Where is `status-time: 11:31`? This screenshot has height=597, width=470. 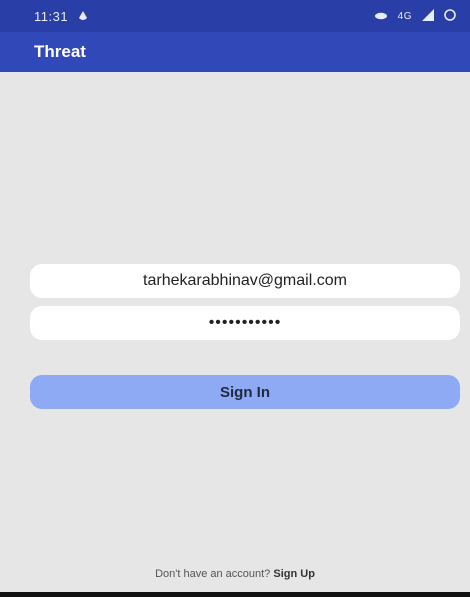
status-time: 11:31 is located at coordinates (51, 16).